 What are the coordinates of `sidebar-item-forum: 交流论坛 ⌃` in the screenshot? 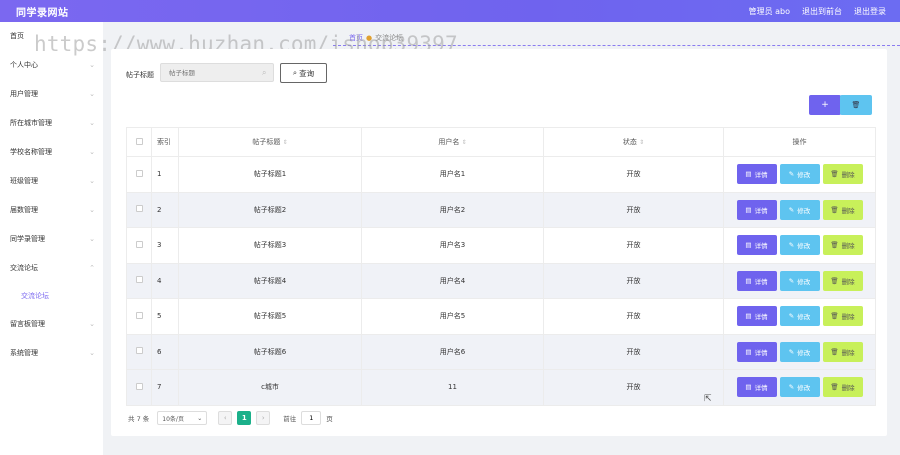 It's located at (51, 268).